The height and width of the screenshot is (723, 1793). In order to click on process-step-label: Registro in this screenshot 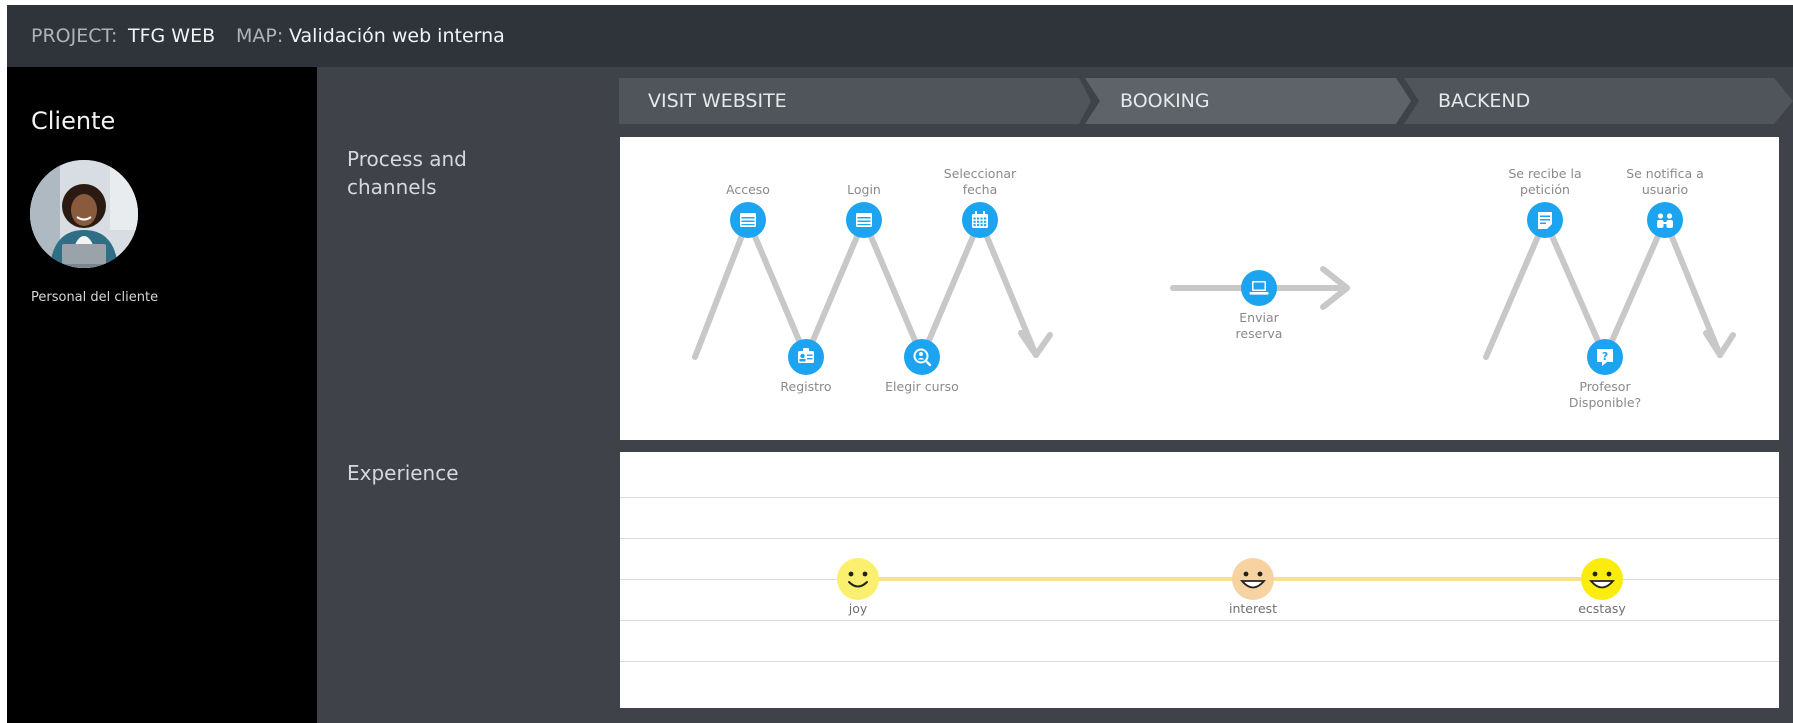, I will do `click(805, 386)`.